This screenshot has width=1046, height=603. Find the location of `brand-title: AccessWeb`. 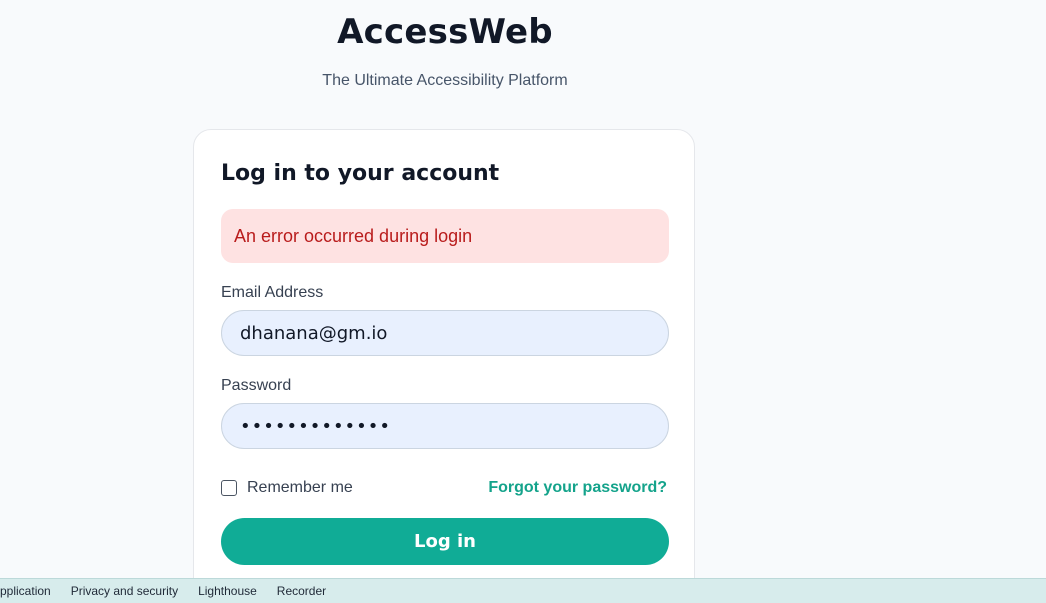

brand-title: AccessWeb is located at coordinates (445, 32).